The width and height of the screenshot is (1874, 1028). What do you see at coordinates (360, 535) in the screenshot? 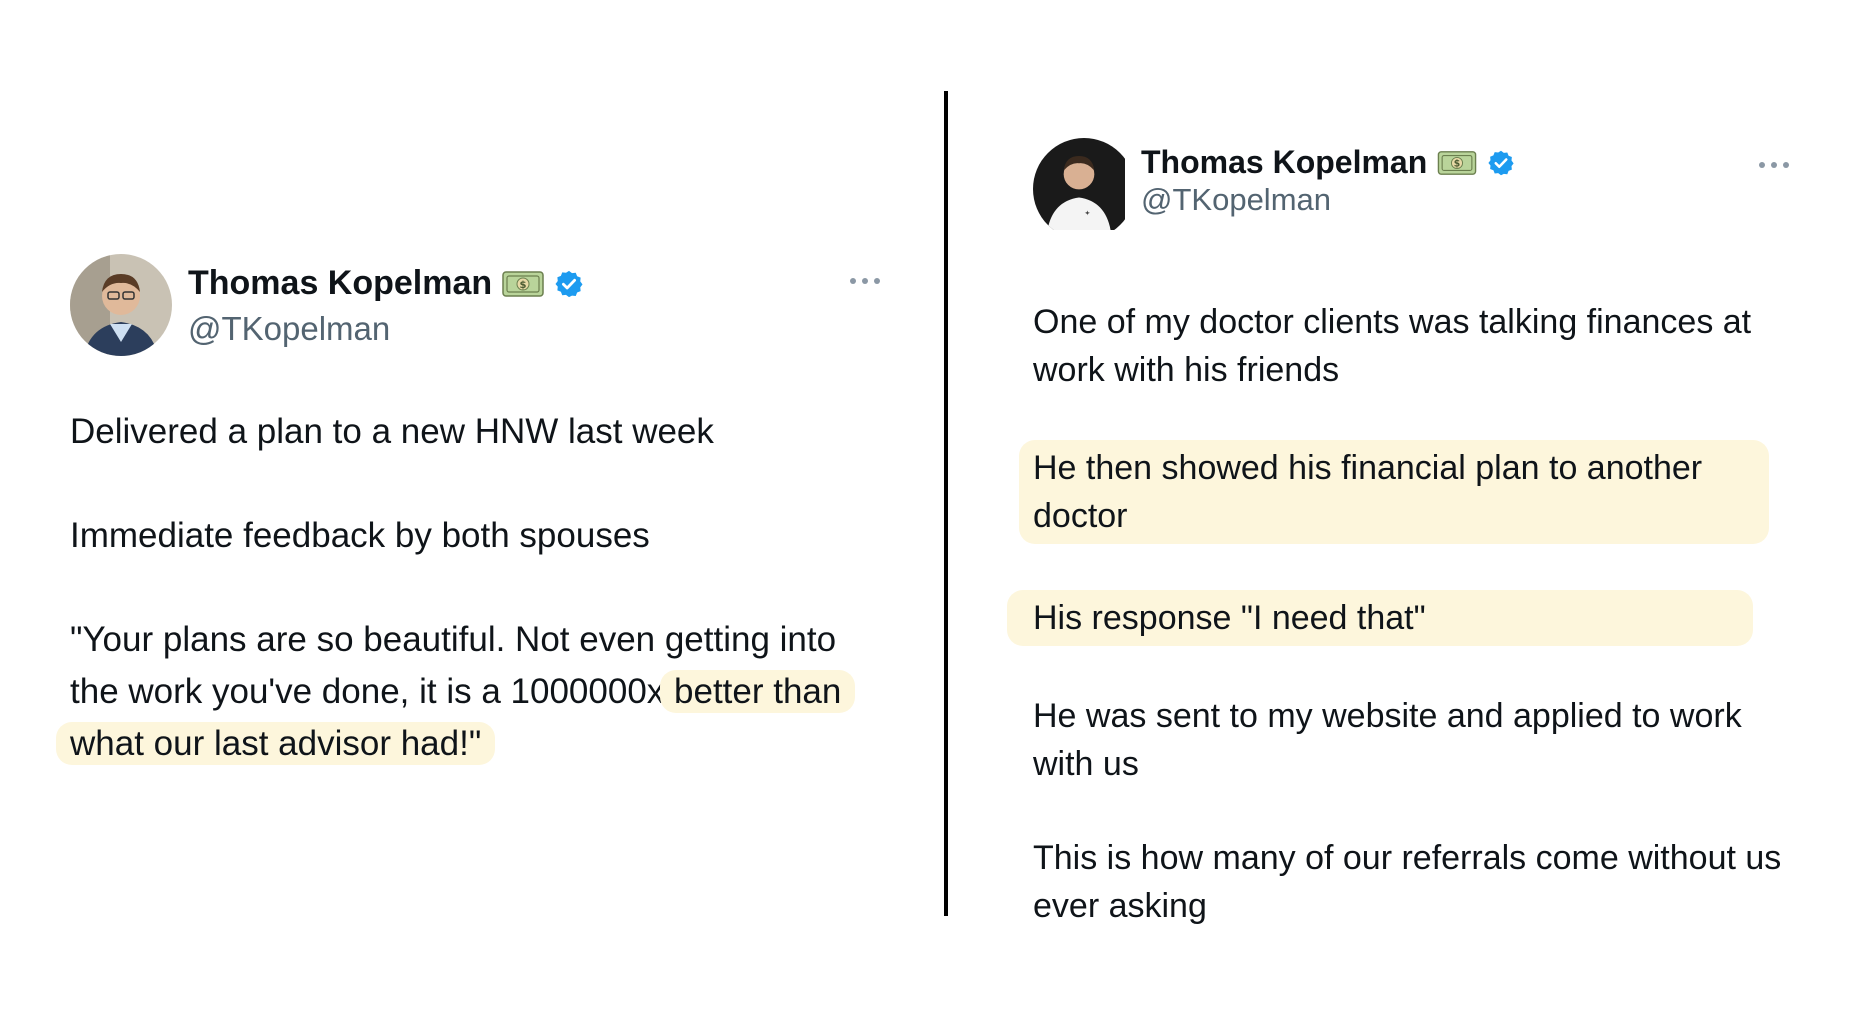
I see `tweet-paragraph: Immediate feedback by both spouses` at bounding box center [360, 535].